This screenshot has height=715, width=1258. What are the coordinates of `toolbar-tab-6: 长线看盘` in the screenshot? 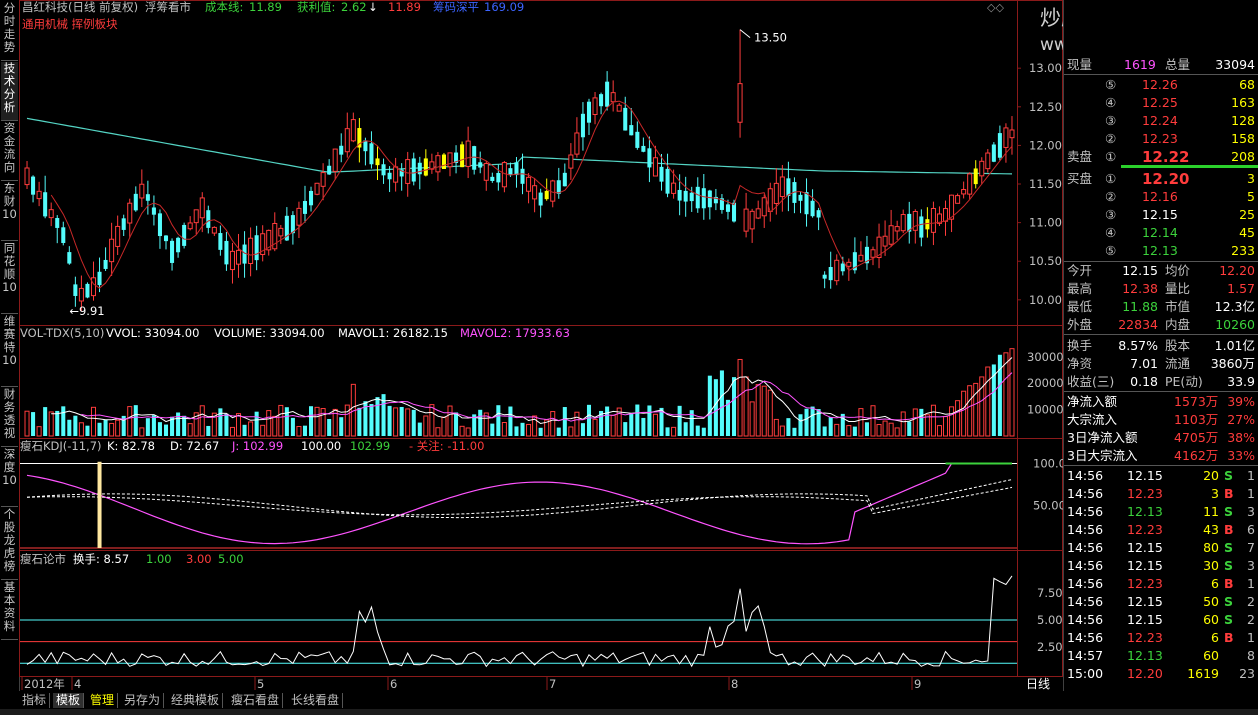 It's located at (316, 700).